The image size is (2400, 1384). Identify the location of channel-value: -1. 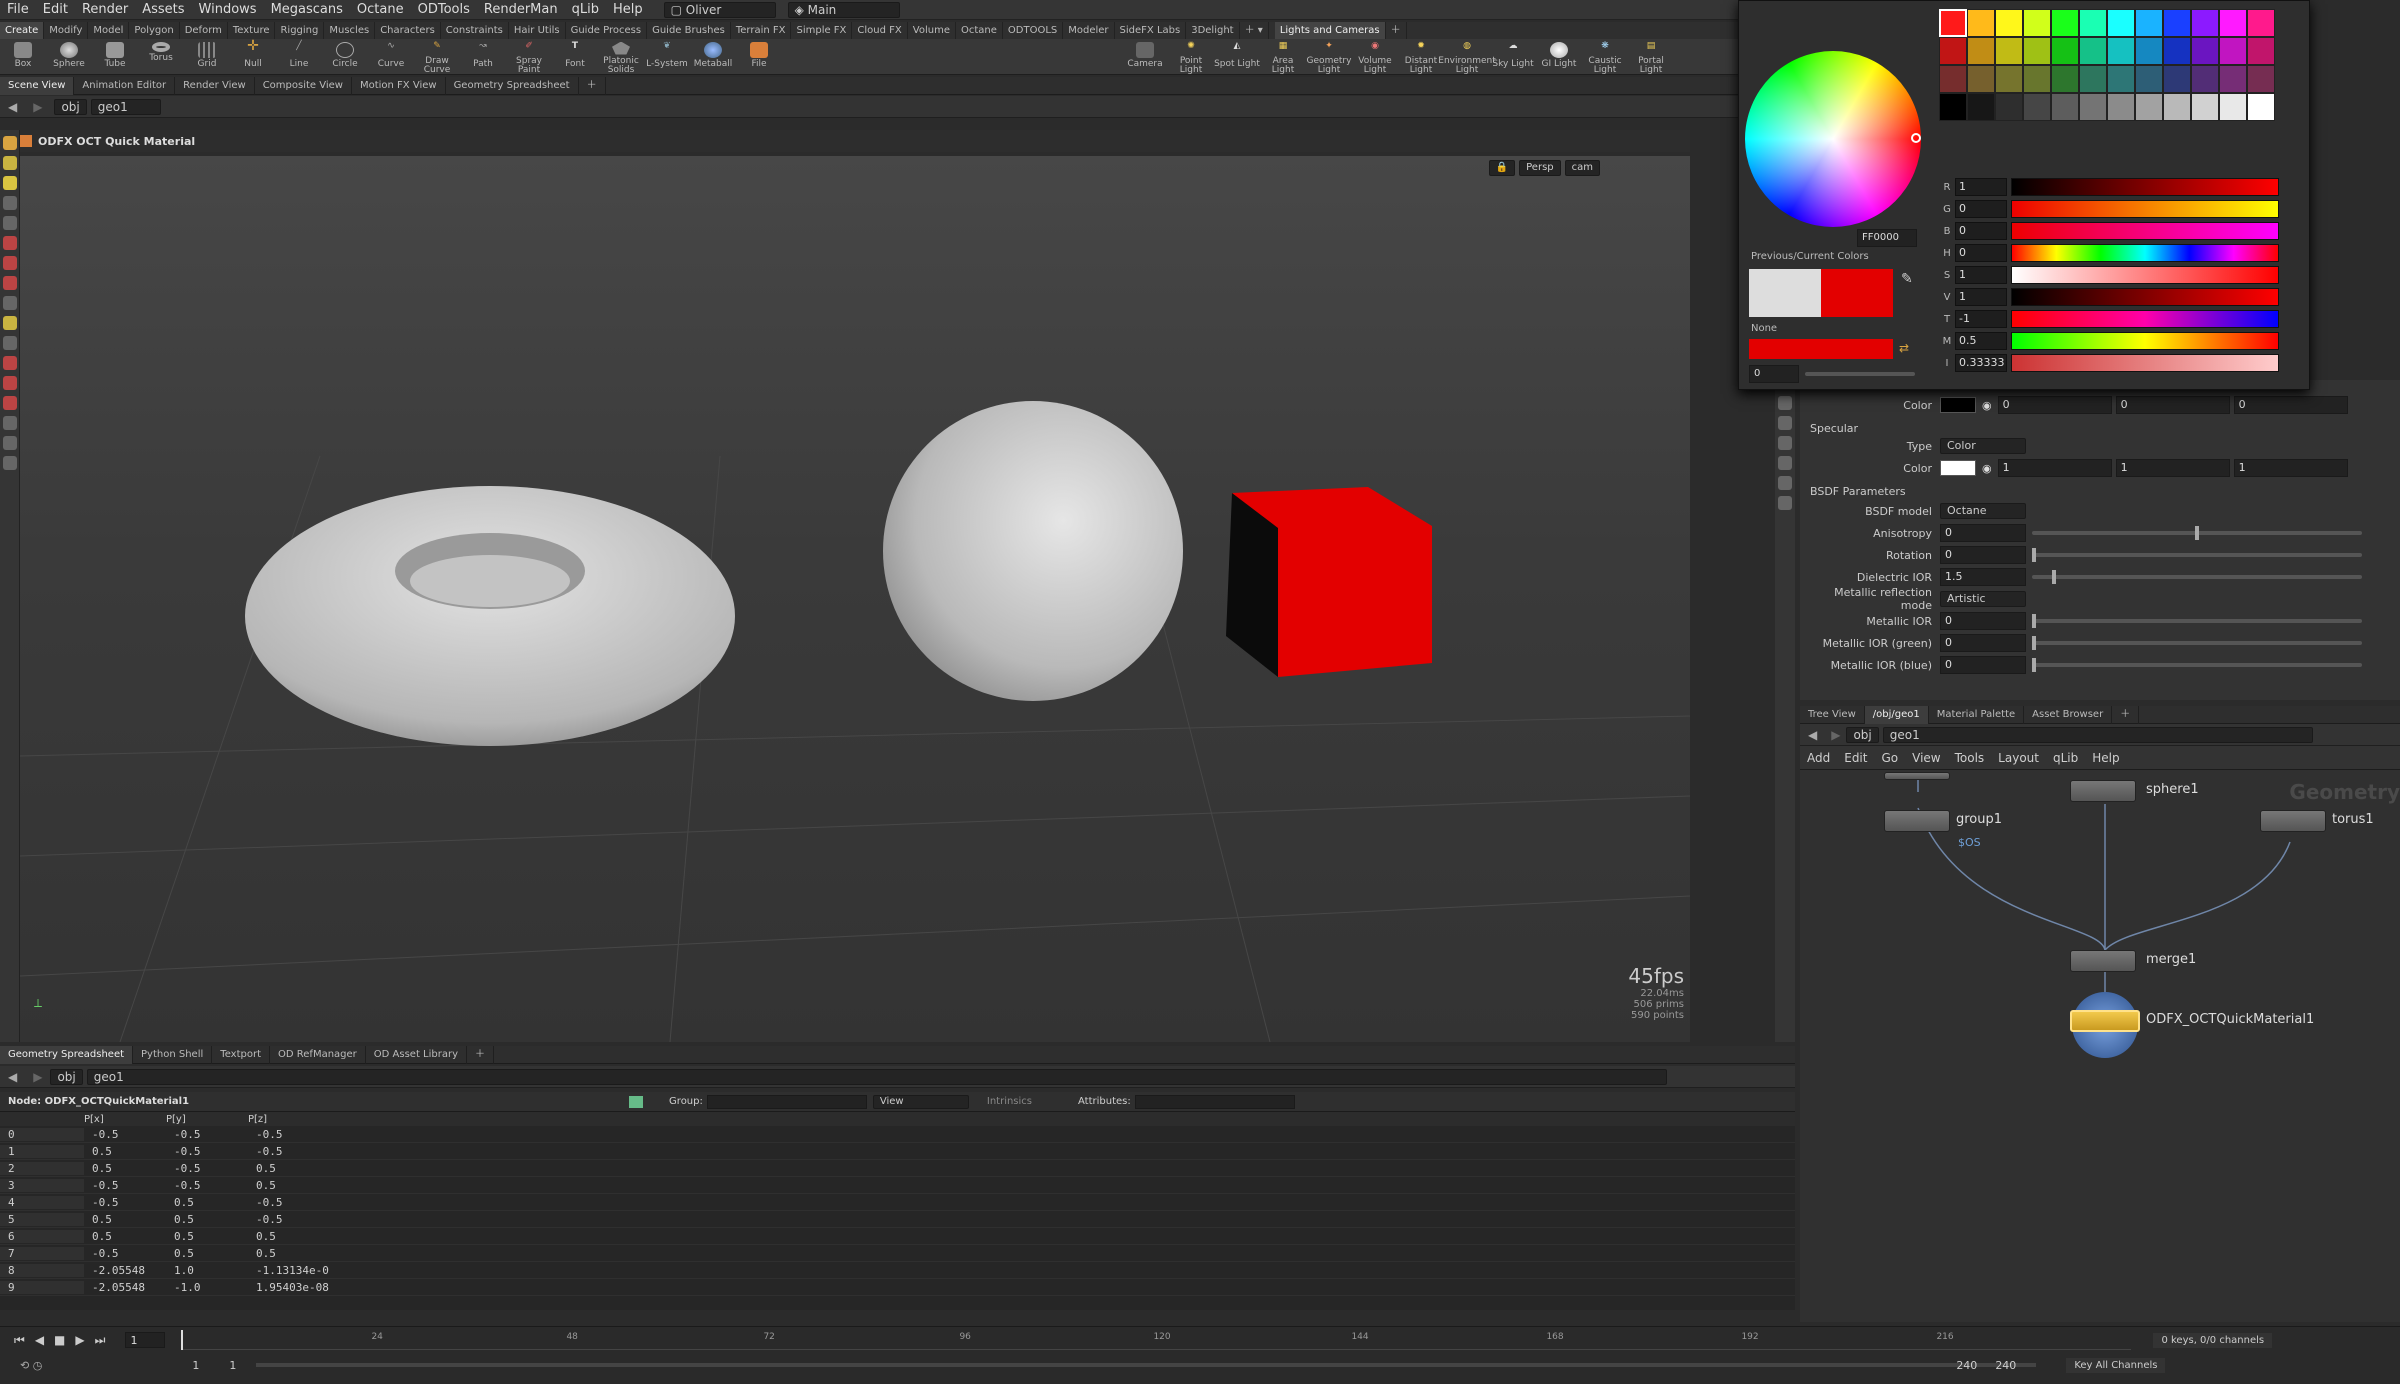
(1981, 319).